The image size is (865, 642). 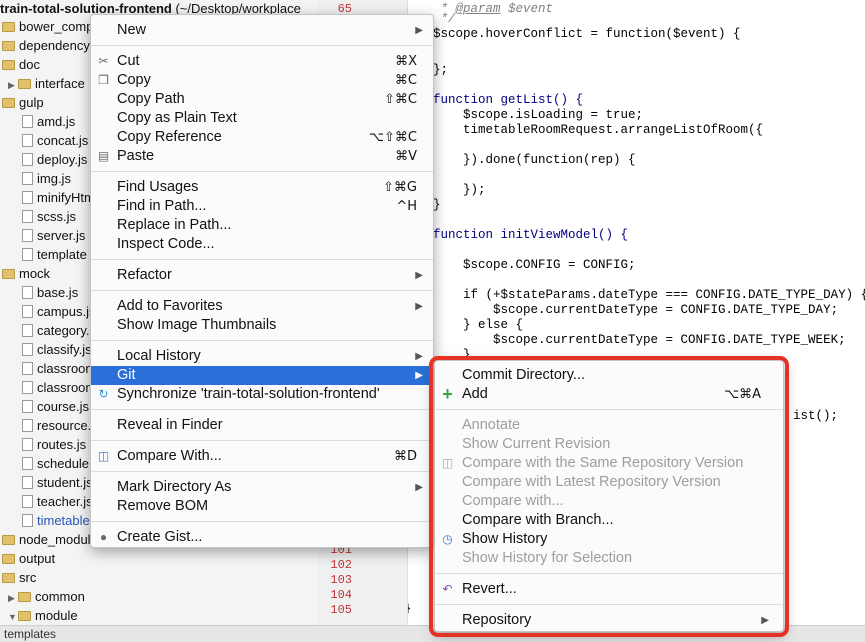 What do you see at coordinates (56, 520) in the screenshot?
I see `tree-file: timetable` at bounding box center [56, 520].